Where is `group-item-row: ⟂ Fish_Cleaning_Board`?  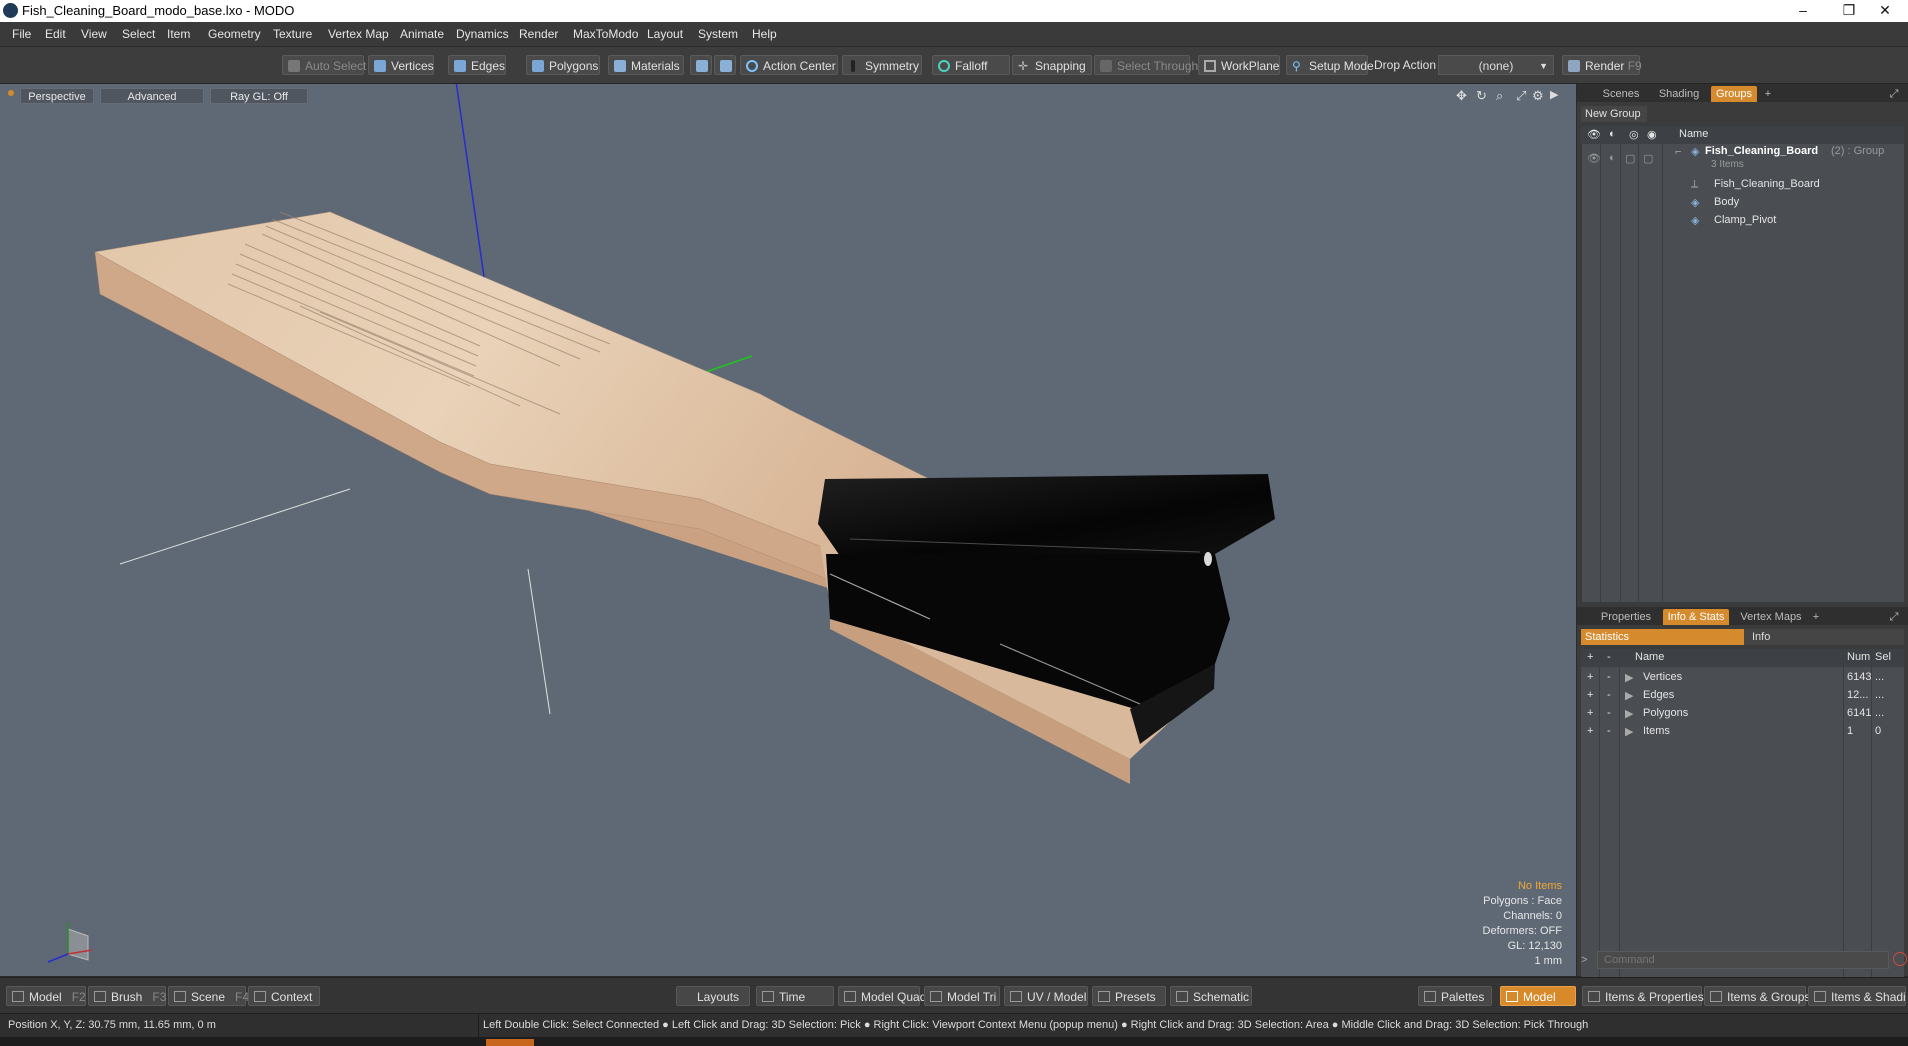
group-item-row: ⟂ Fish_Cleaning_Board is located at coordinates (1742, 185).